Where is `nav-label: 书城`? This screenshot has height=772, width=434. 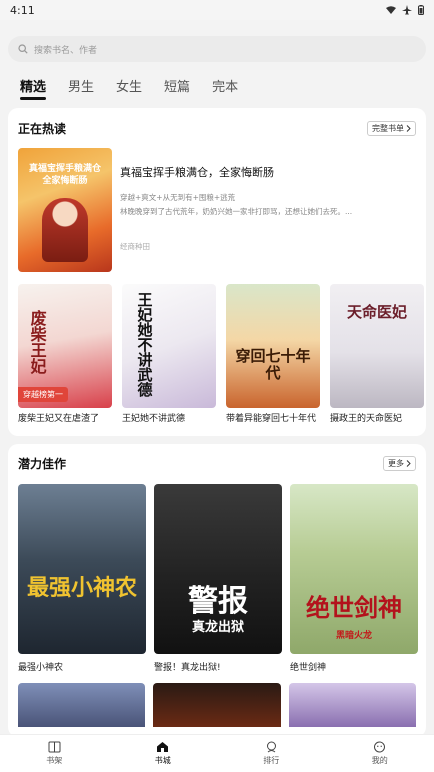 nav-label: 书城 is located at coordinates (162, 760).